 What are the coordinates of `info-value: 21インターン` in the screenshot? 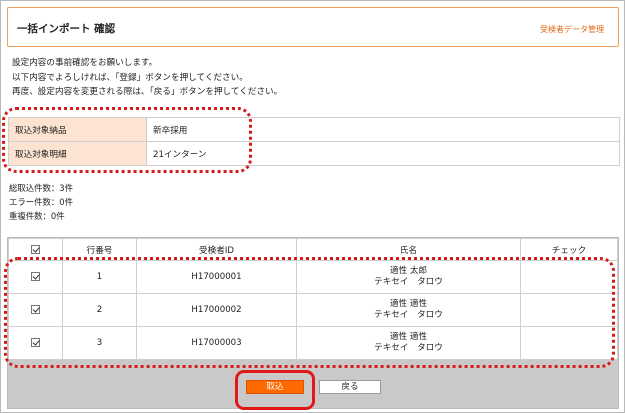 It's located at (383, 153).